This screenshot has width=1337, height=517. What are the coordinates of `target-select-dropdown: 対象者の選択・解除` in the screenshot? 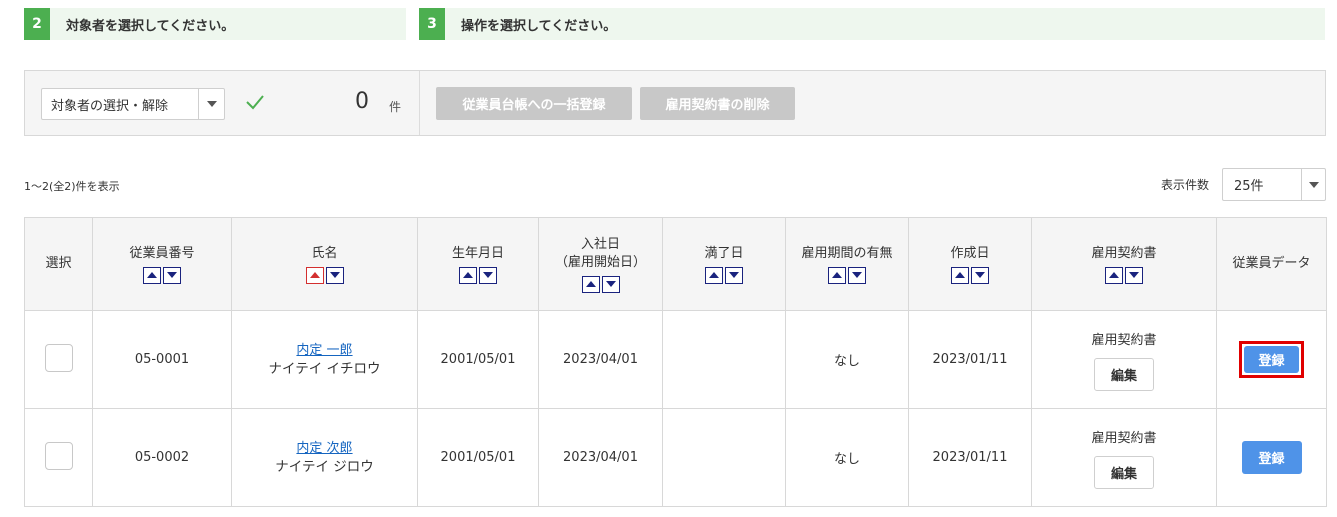 It's located at (133, 104).